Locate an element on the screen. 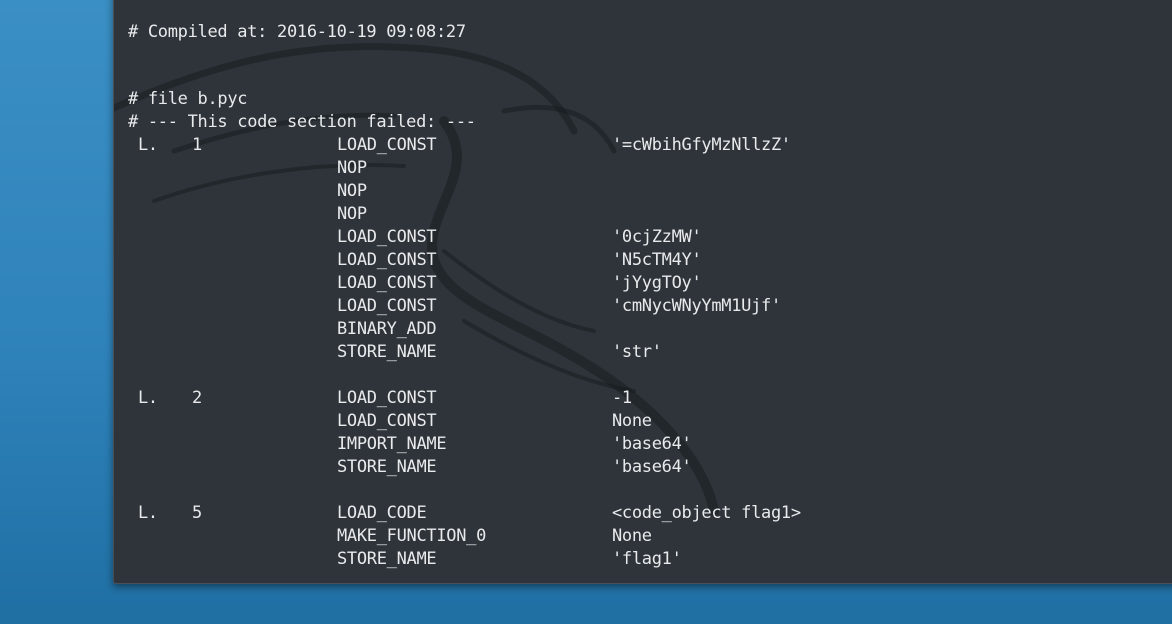 The image size is (1172, 624). failed-comment-line: # --- This code section failed: --- is located at coordinates (295, 110).